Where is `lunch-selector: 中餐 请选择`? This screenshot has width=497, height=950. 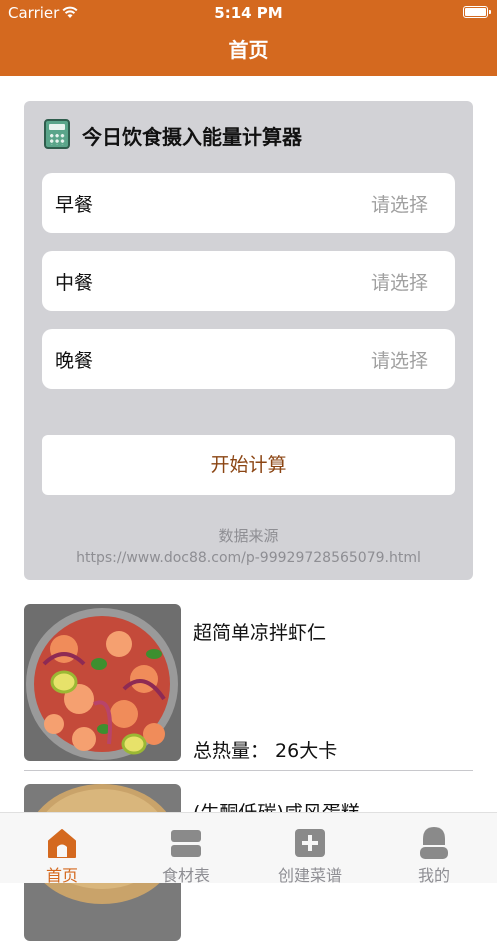 lunch-selector: 中餐 请选择 is located at coordinates (248, 281).